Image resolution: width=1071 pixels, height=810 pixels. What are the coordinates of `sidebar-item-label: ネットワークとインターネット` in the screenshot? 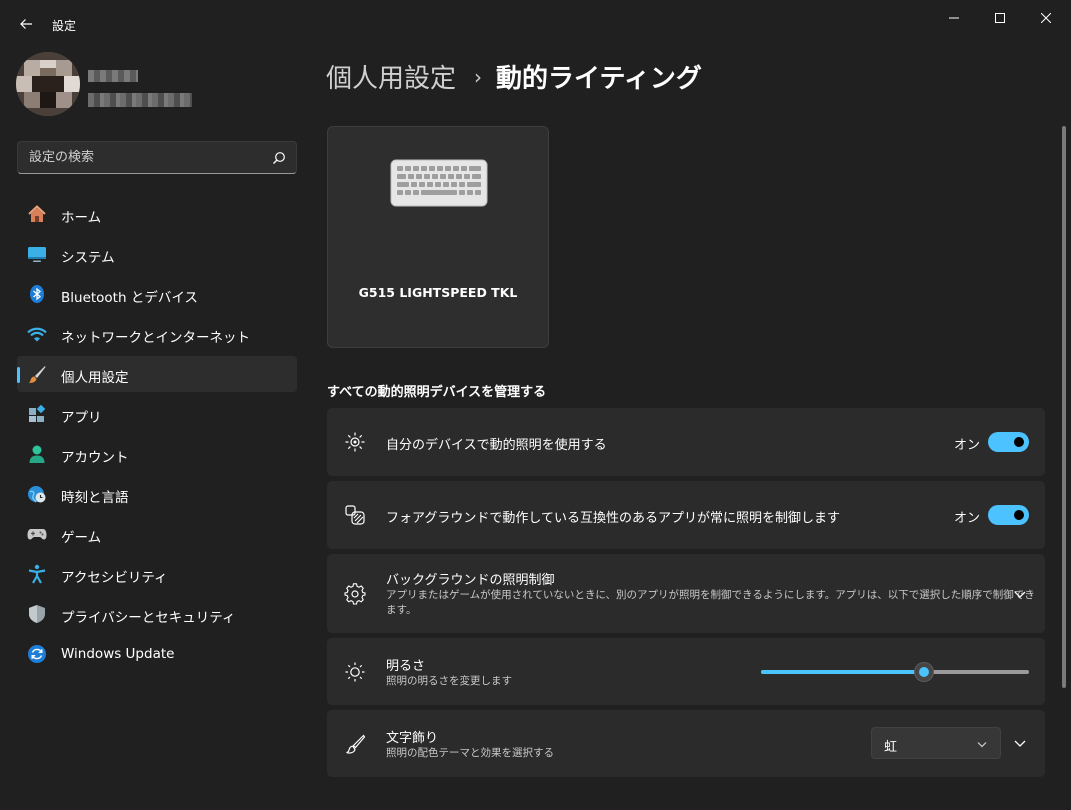 It's located at (155, 338).